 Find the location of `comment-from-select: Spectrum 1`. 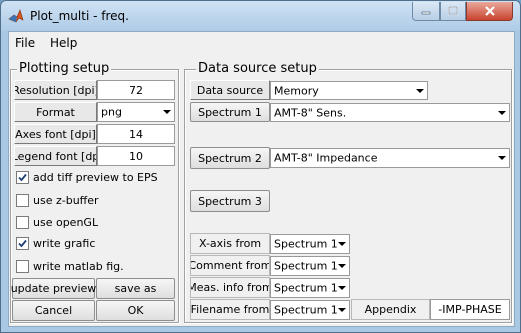

comment-from-select: Spectrum 1 is located at coordinates (310, 266).